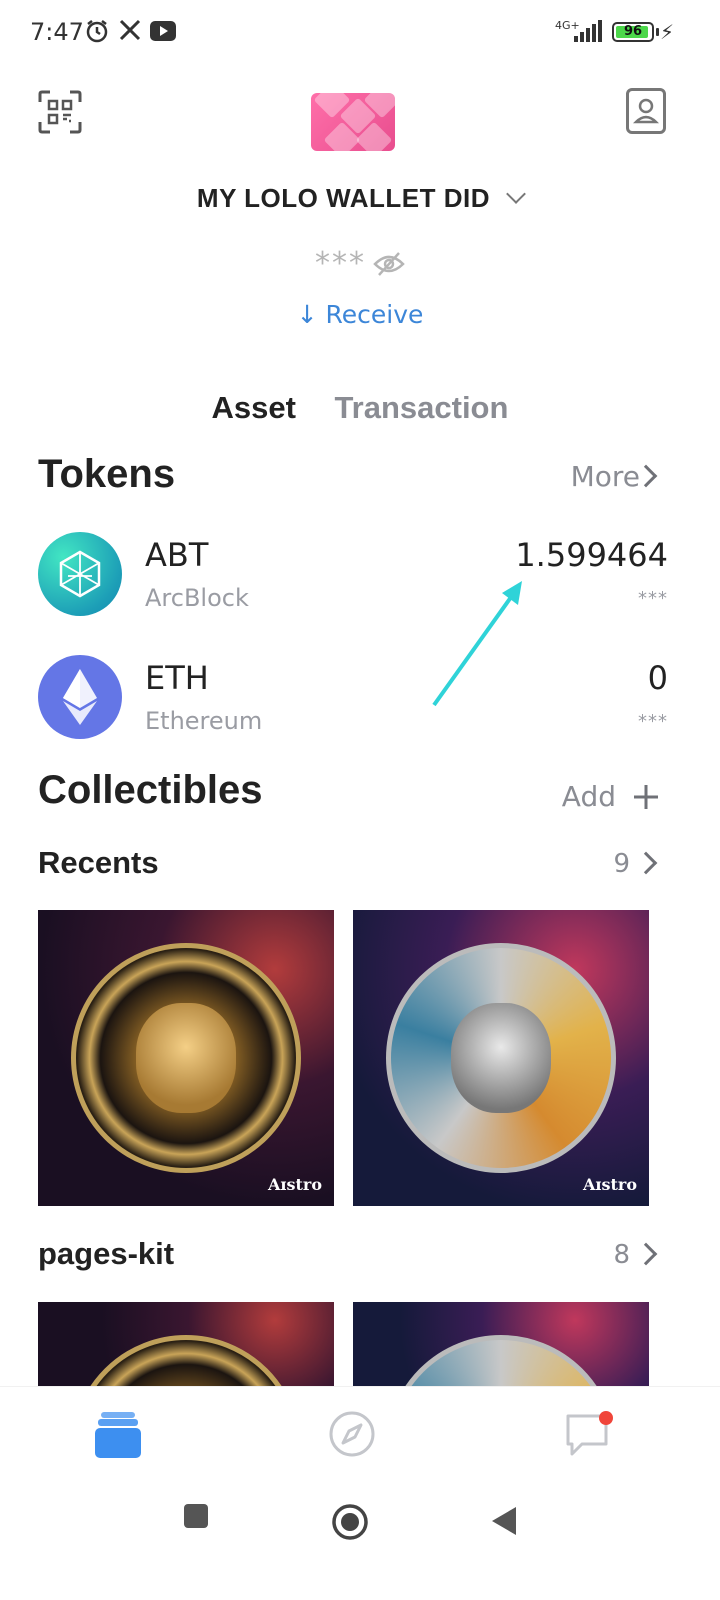 The image size is (720, 1600). What do you see at coordinates (621, 864) in the screenshot?
I see `group-recents-count: 9` at bounding box center [621, 864].